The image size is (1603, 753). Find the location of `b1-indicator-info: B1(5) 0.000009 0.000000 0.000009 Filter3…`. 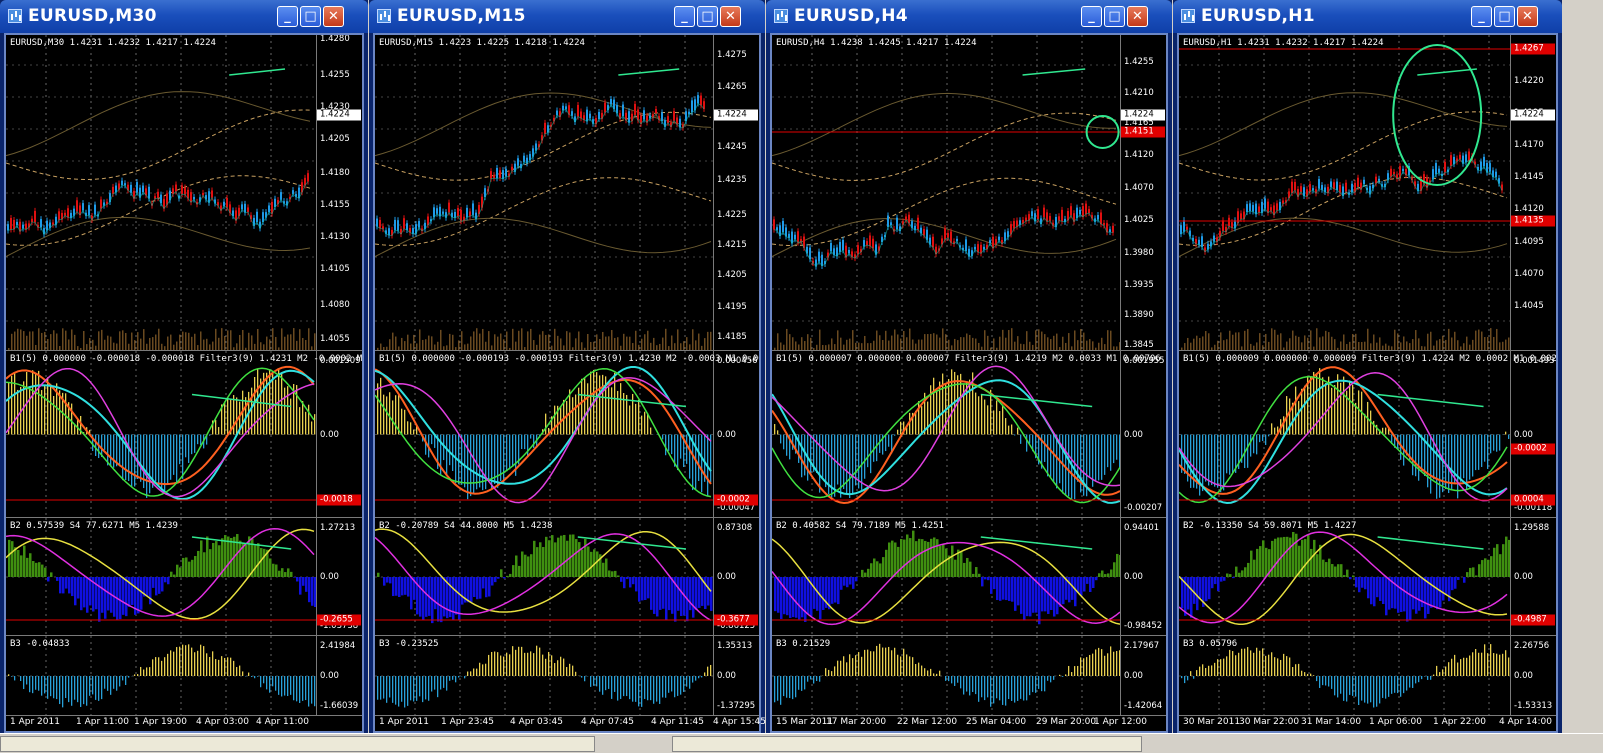

b1-indicator-info: B1(5) 0.000009 0.000000 0.000009 Filter3… is located at coordinates (1369, 359).